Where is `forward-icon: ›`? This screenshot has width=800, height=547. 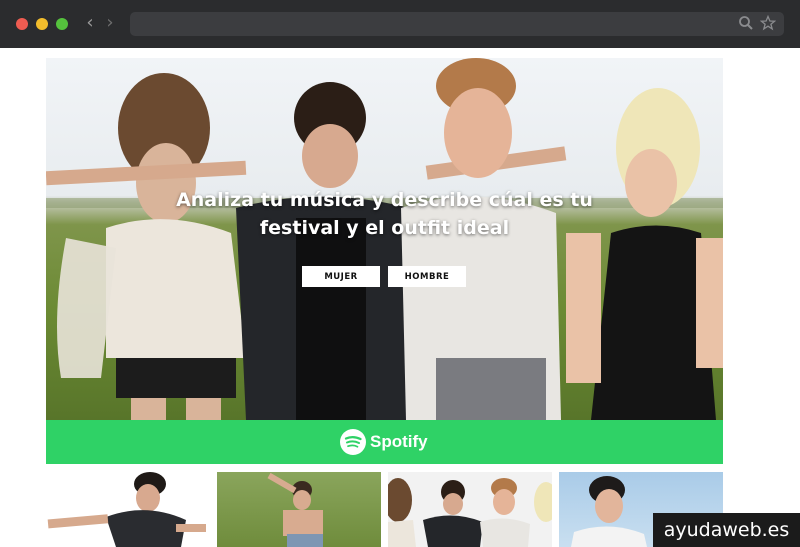 forward-icon: › is located at coordinates (110, 23).